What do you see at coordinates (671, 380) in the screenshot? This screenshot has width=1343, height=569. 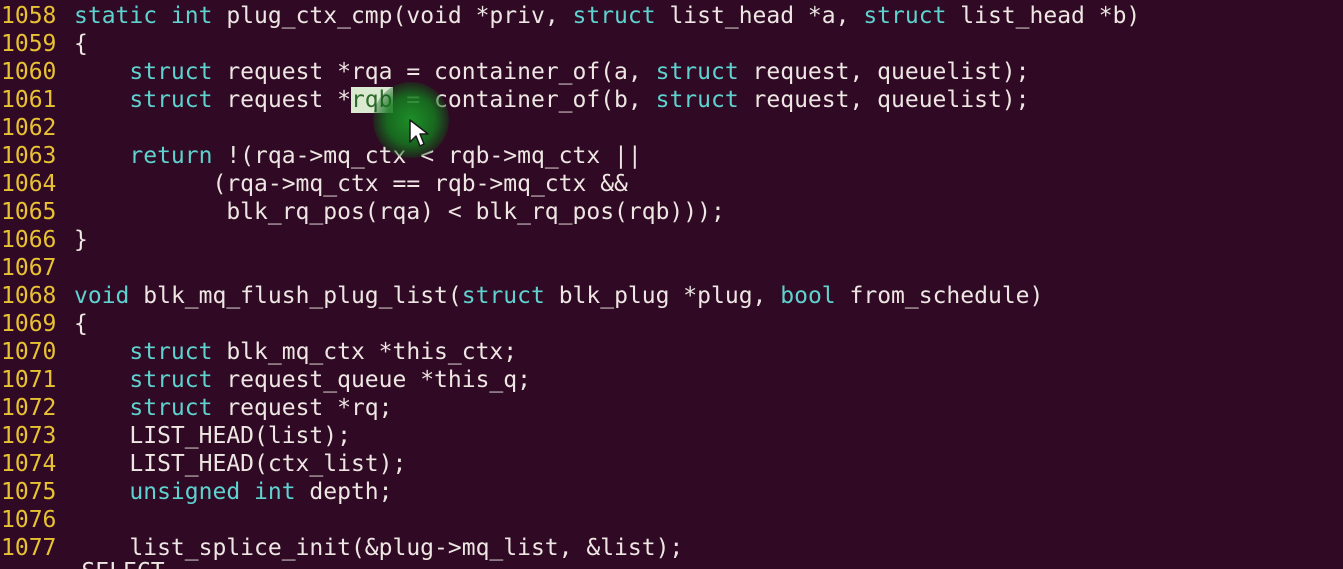 I see `code-line: 1071 struct request_queue *this_q;` at bounding box center [671, 380].